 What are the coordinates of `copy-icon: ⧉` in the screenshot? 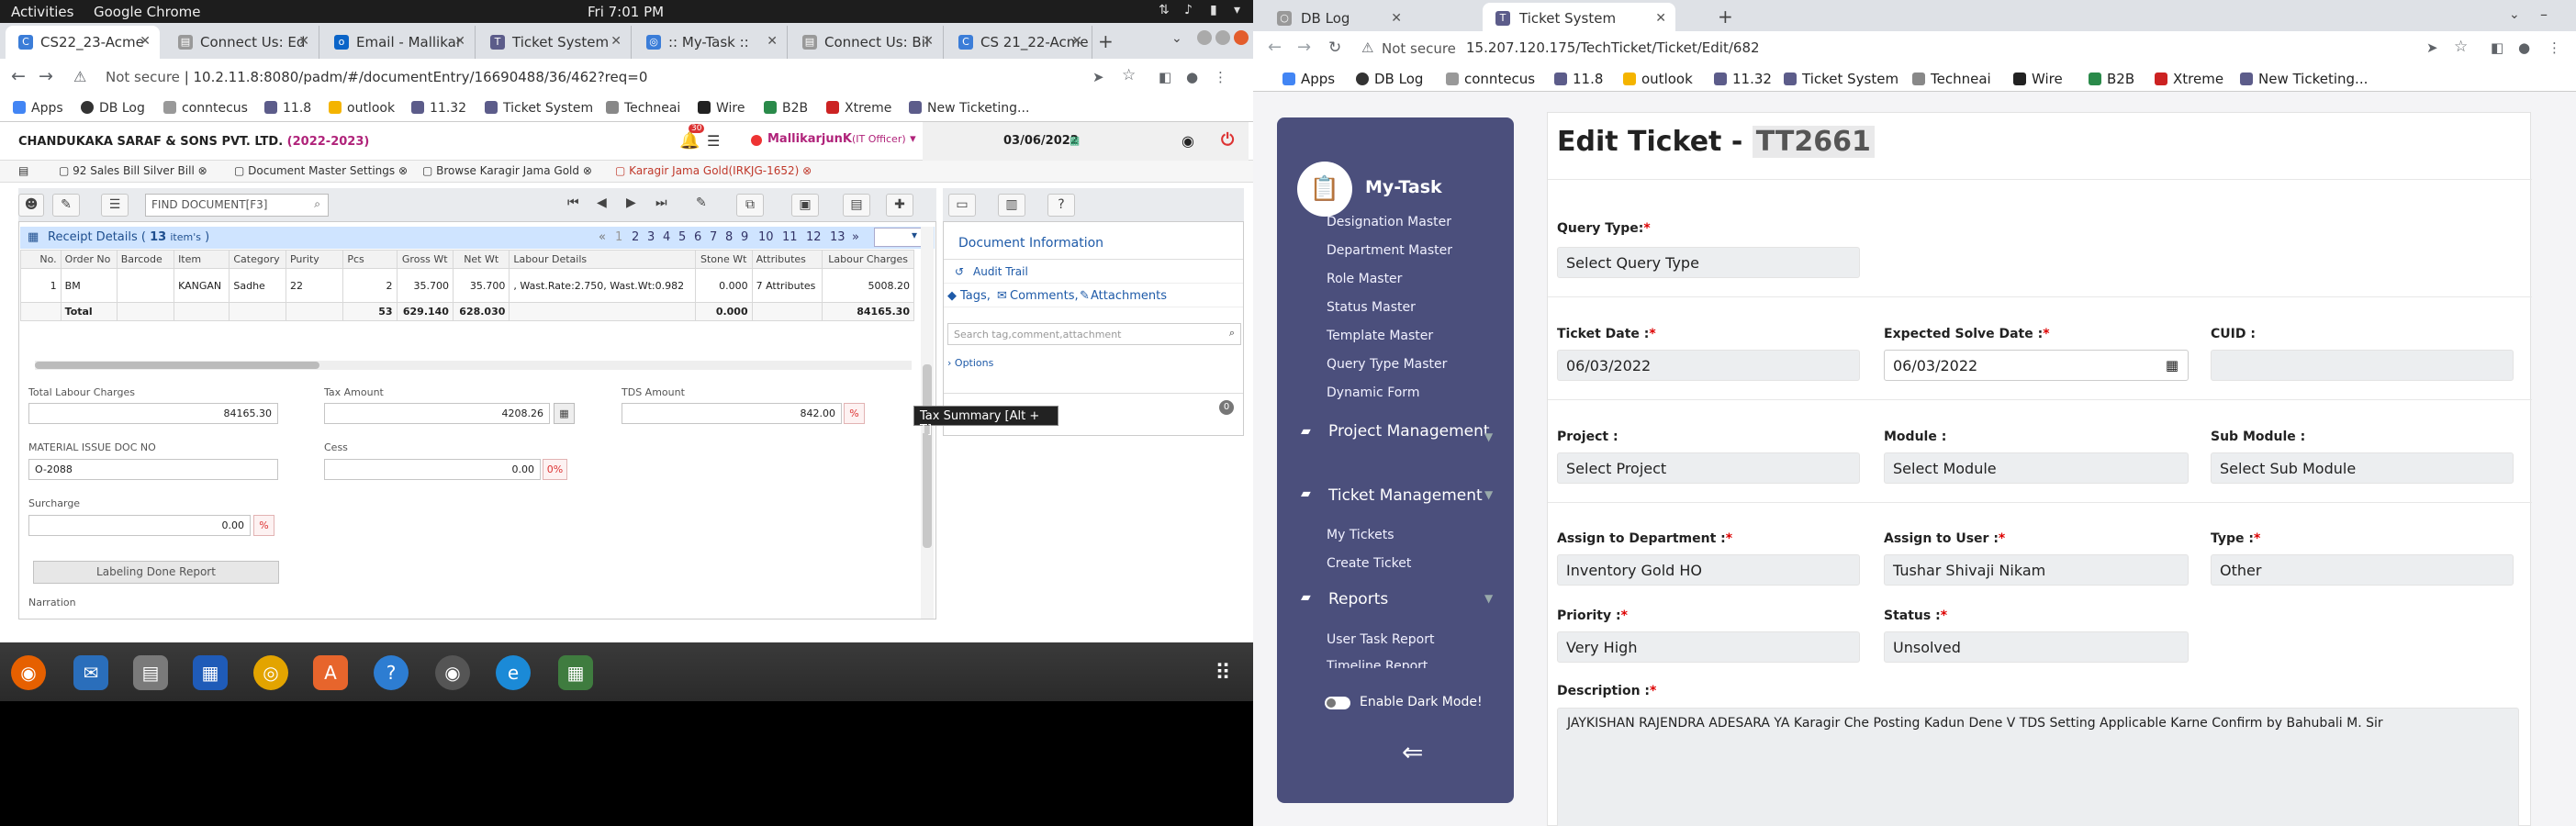 It's located at (750, 205).